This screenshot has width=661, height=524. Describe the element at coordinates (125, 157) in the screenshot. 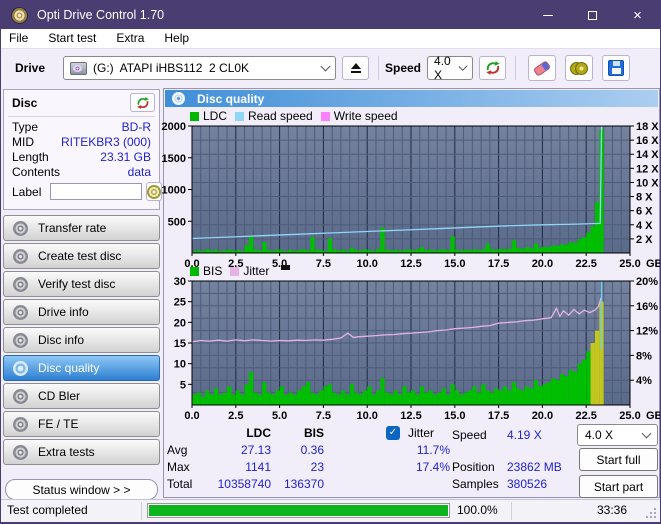

I see `disc-length-value: 23.31 GB` at that location.